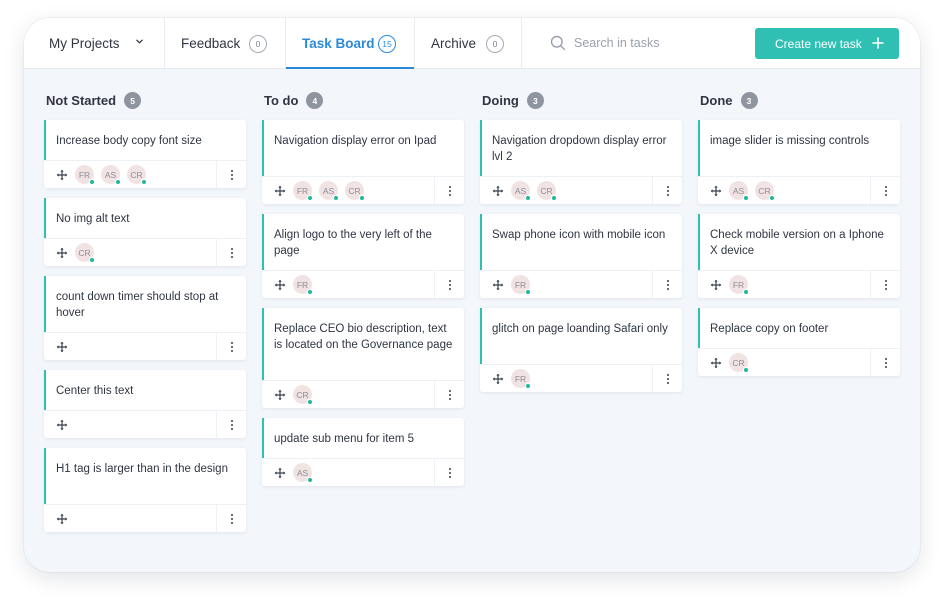  Describe the element at coordinates (350, 43) in the screenshot. I see `tab-task-board: Task Board 15` at that location.